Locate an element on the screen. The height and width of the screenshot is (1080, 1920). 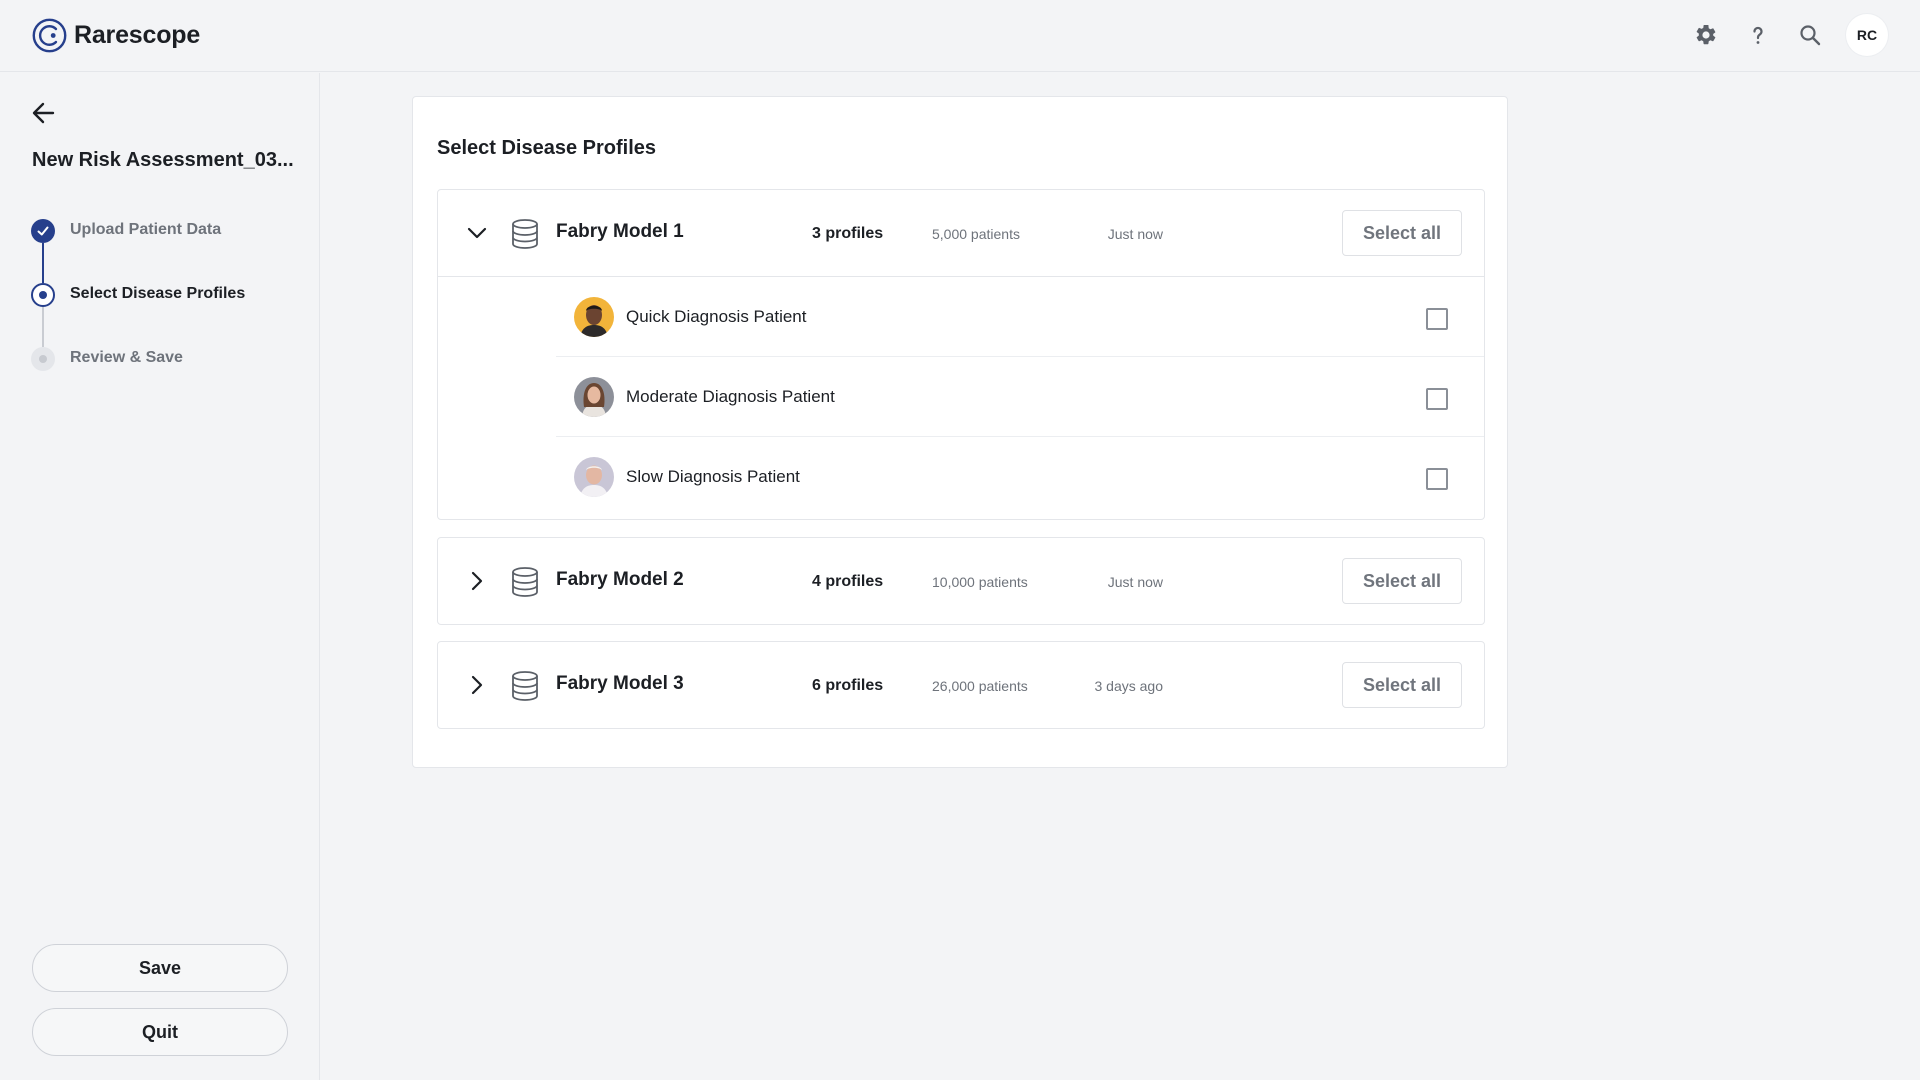
settings-button is located at coordinates (1706, 35).